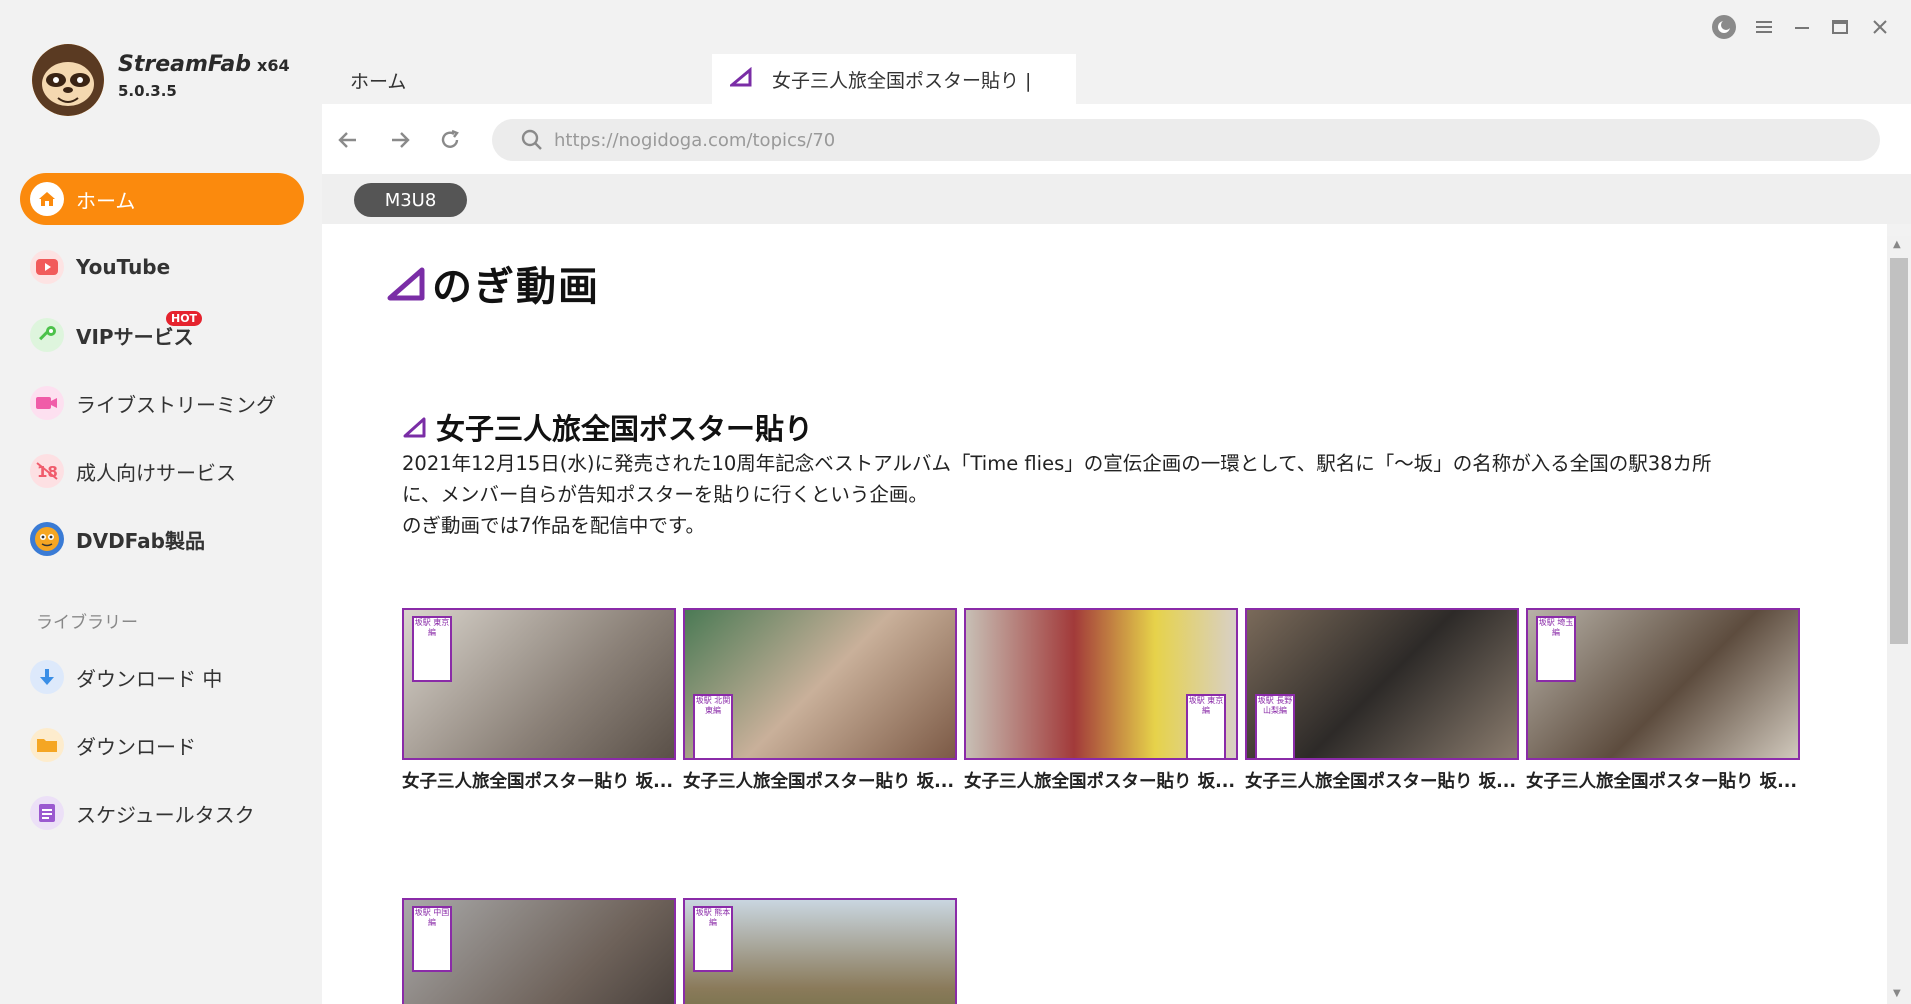 Image resolution: width=1911 pixels, height=1004 pixels. I want to click on sidebar-item-label: ライブストリーミング, so click(176, 404).